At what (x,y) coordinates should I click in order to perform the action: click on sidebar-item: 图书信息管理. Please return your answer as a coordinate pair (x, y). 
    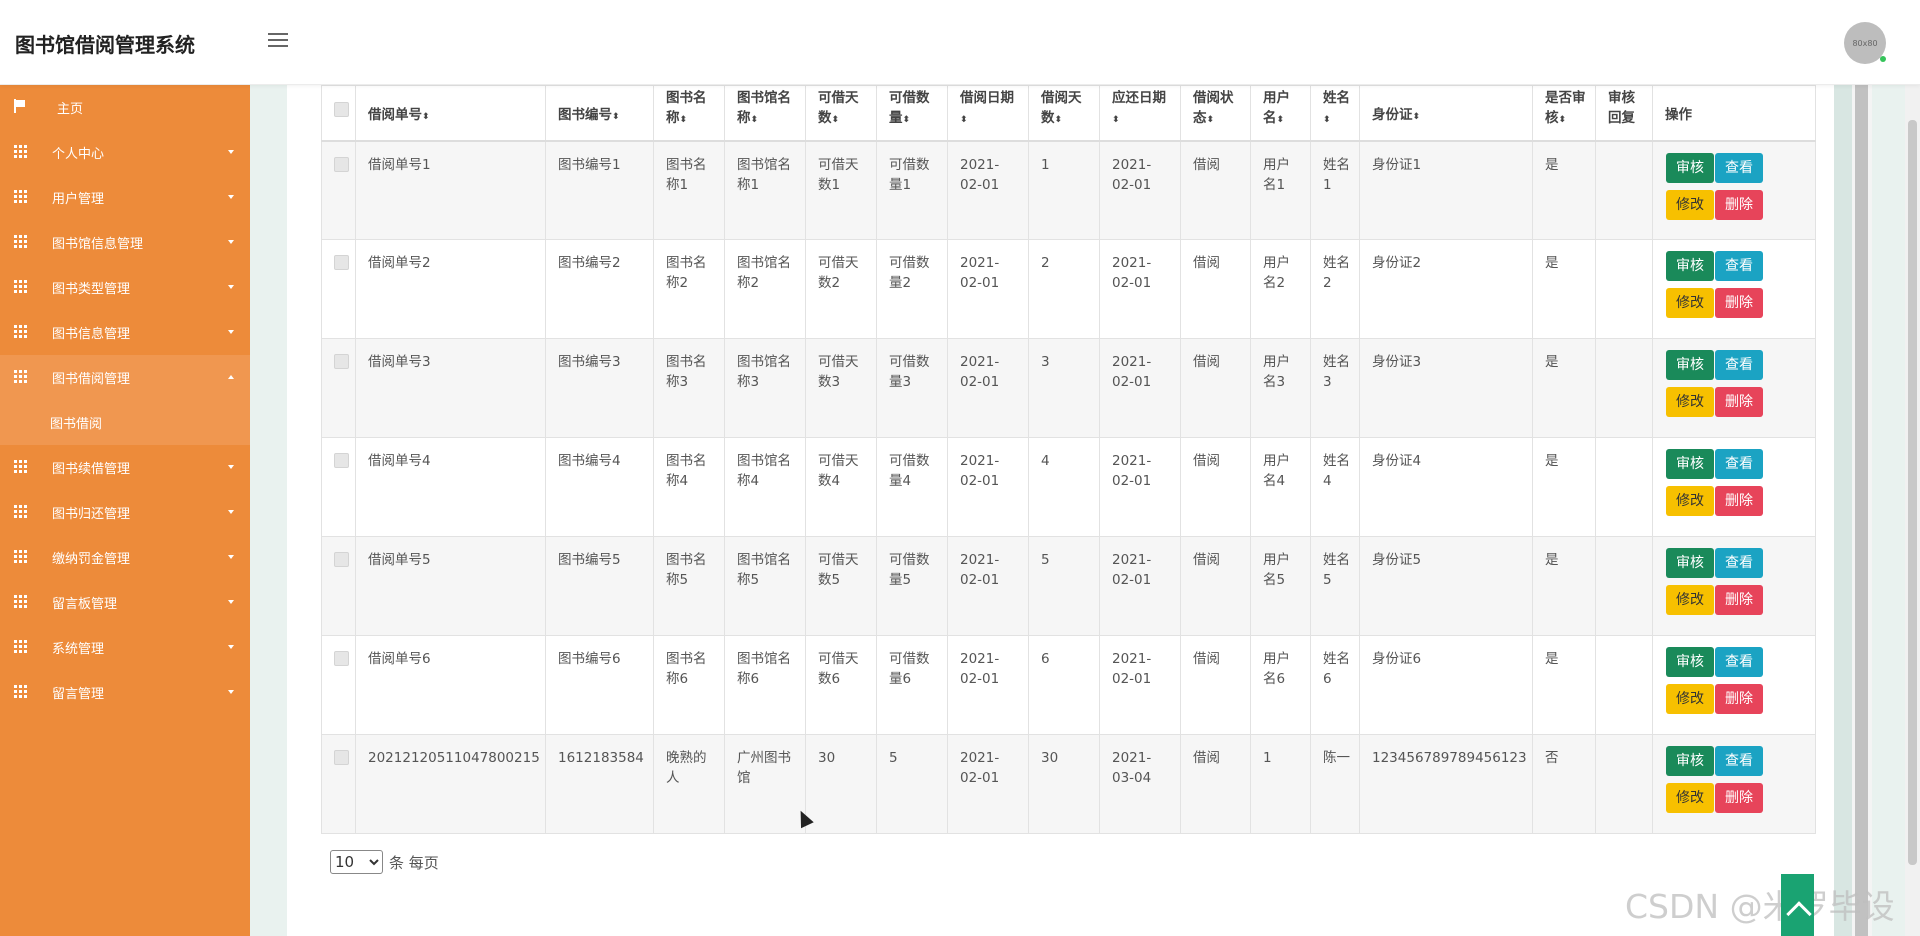
    Looking at the image, I should click on (125, 332).